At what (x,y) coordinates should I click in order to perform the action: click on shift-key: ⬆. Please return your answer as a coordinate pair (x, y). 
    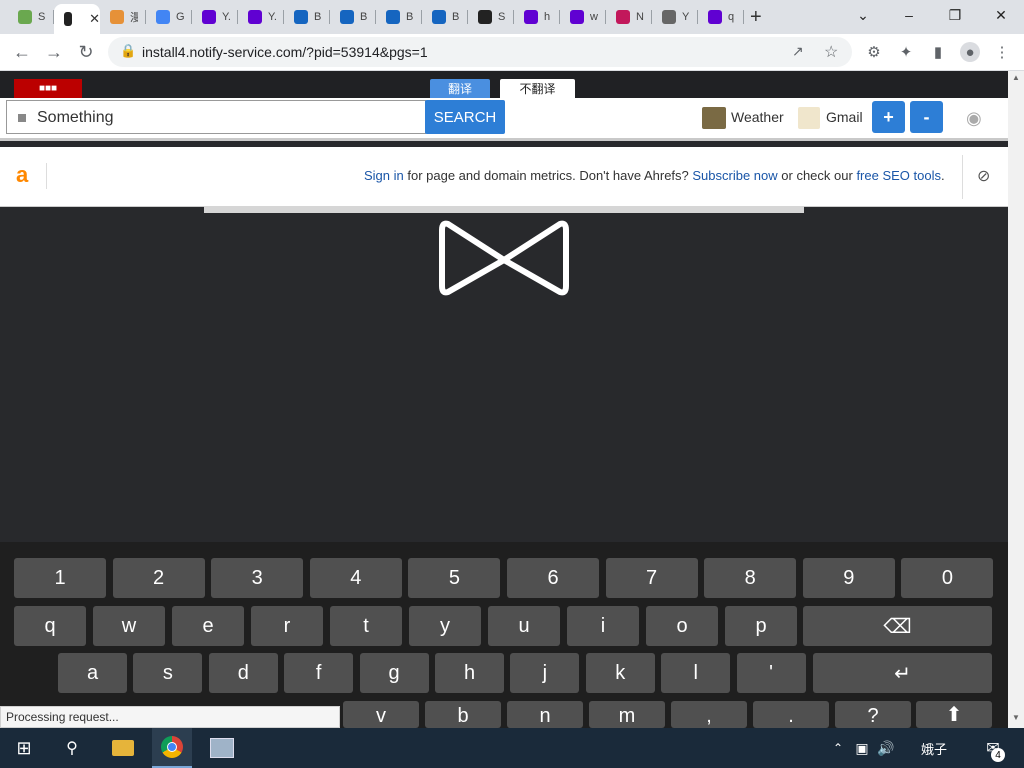
    Looking at the image, I should click on (954, 714).